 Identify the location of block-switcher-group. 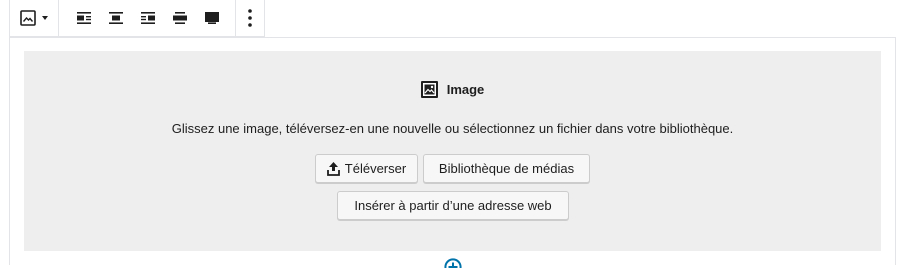
(34, 18).